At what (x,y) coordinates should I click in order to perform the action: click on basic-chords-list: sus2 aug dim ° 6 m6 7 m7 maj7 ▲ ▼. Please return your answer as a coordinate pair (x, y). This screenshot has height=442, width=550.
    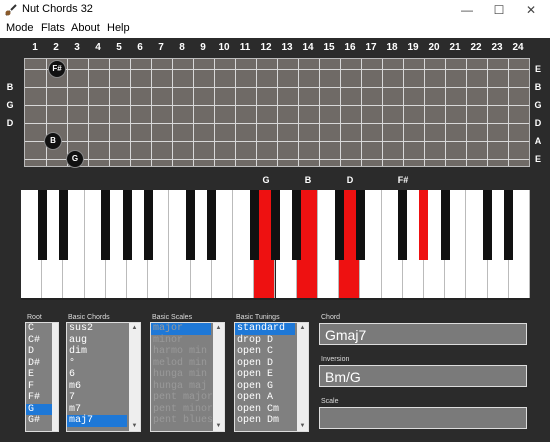
    Looking at the image, I should click on (103, 377).